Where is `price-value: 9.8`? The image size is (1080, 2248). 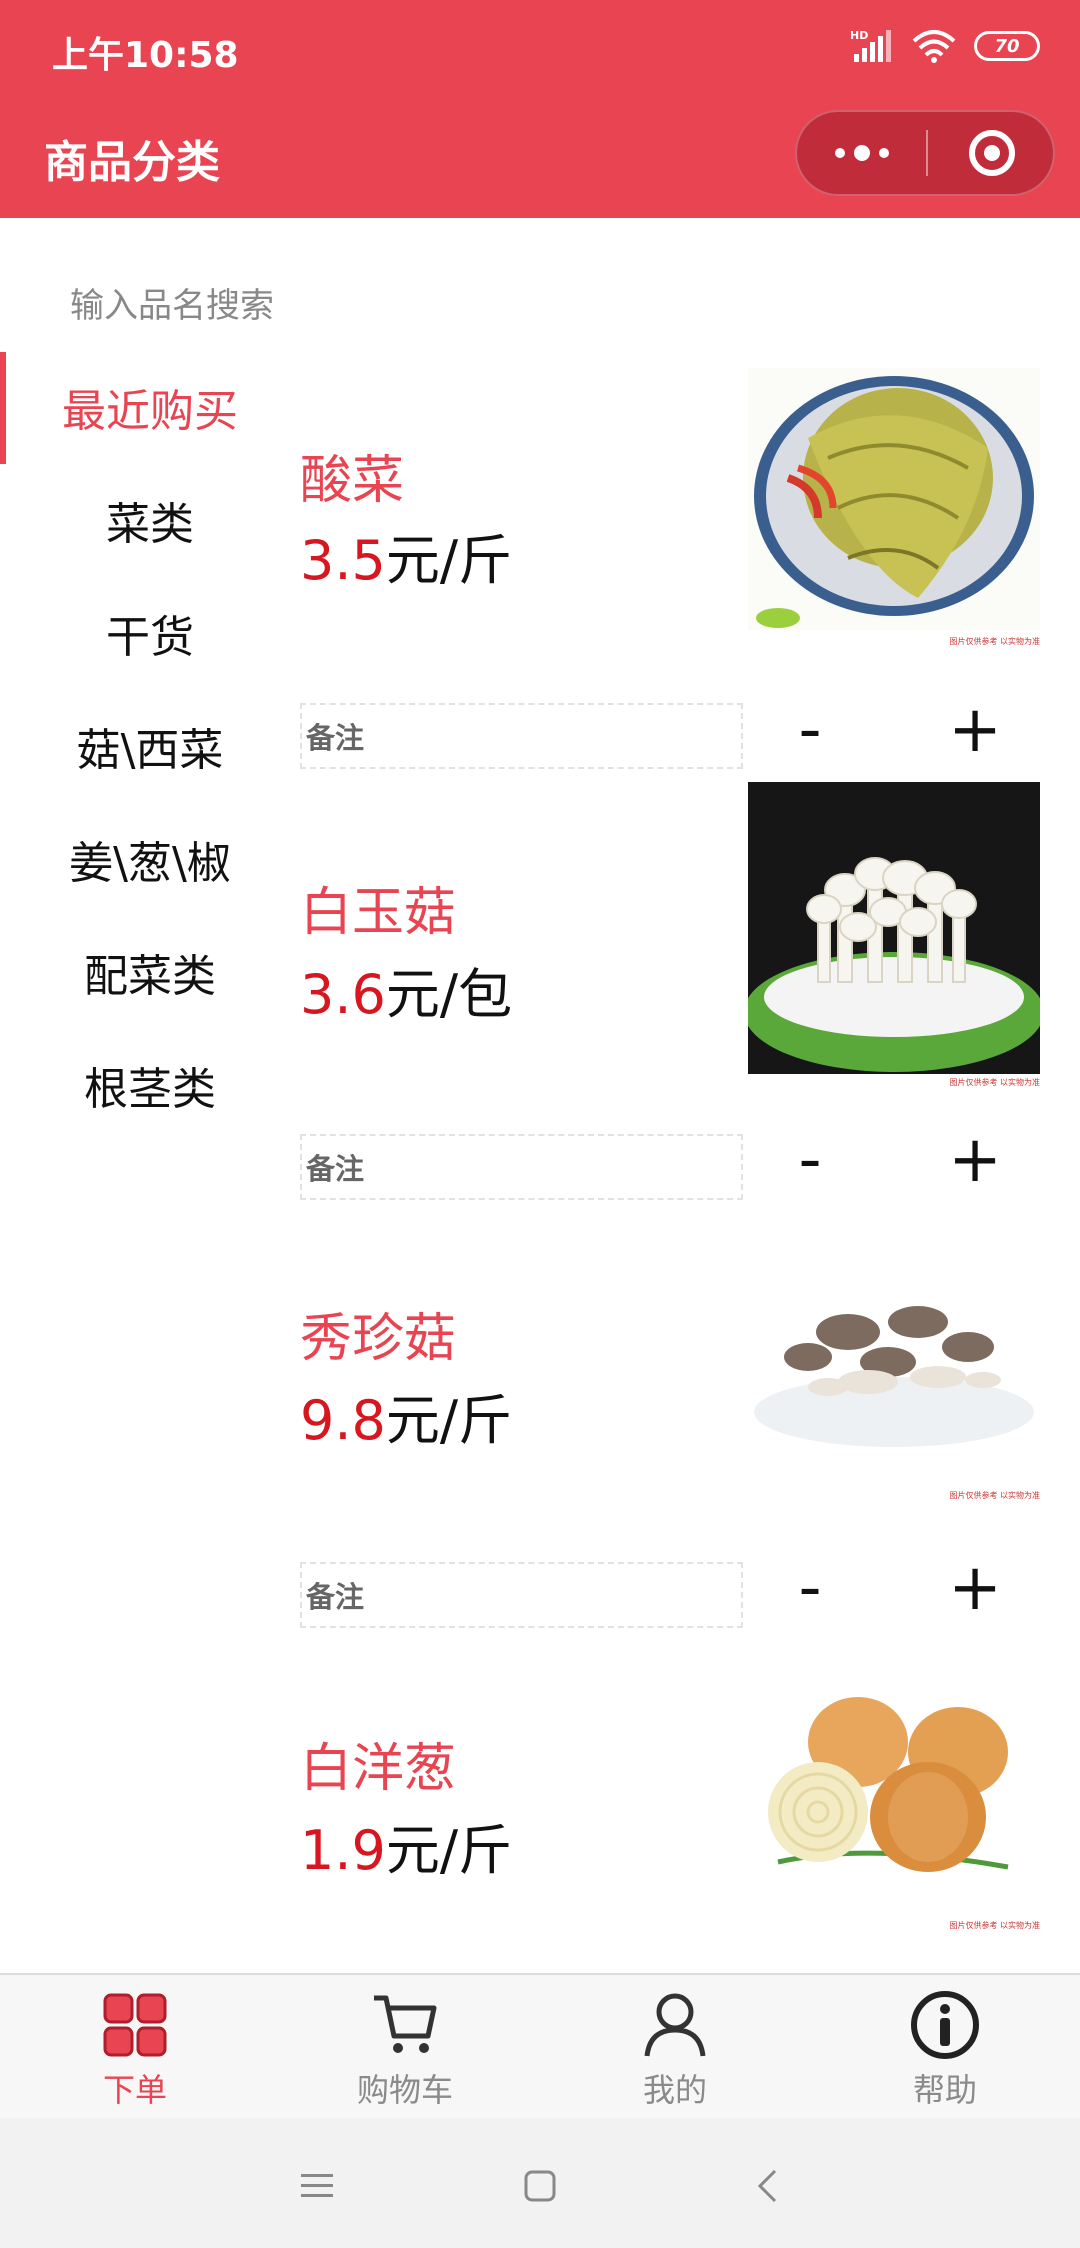 price-value: 9.8 is located at coordinates (343, 1420).